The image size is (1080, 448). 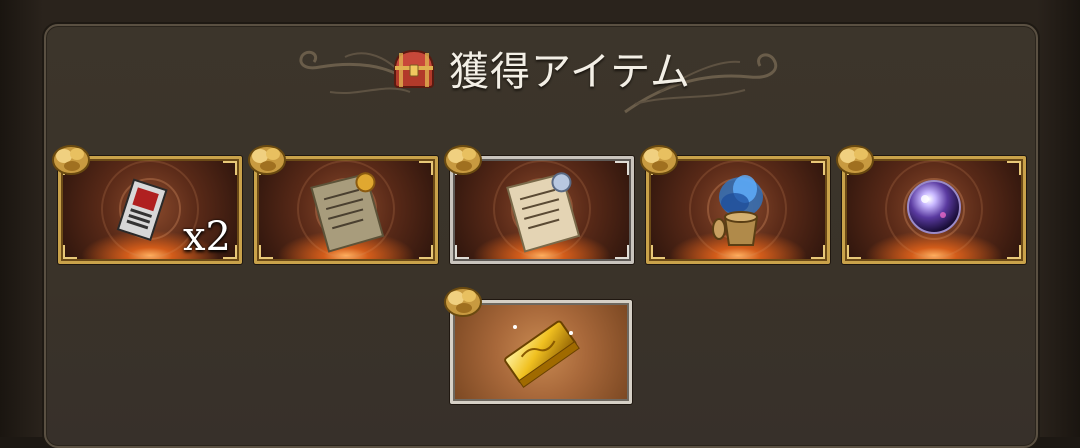 I want to click on panel-header: 獲得アイテム, so click(x=540, y=73).